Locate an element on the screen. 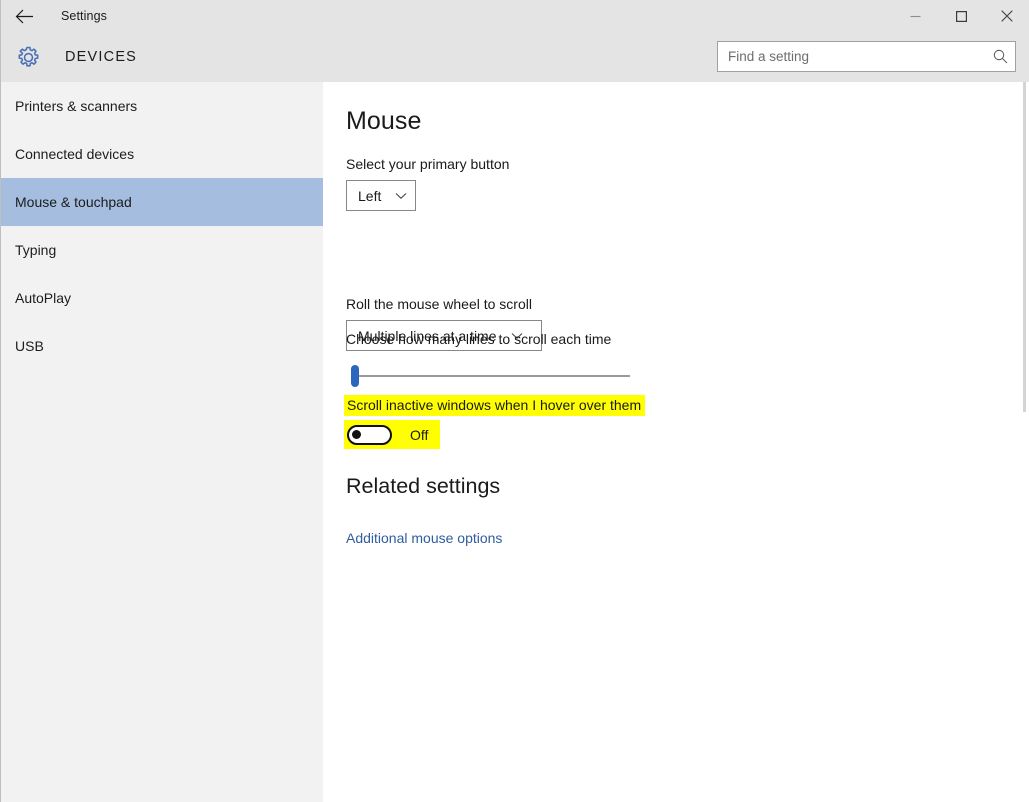  sidebar-item-label: Connected devices is located at coordinates (75, 154).